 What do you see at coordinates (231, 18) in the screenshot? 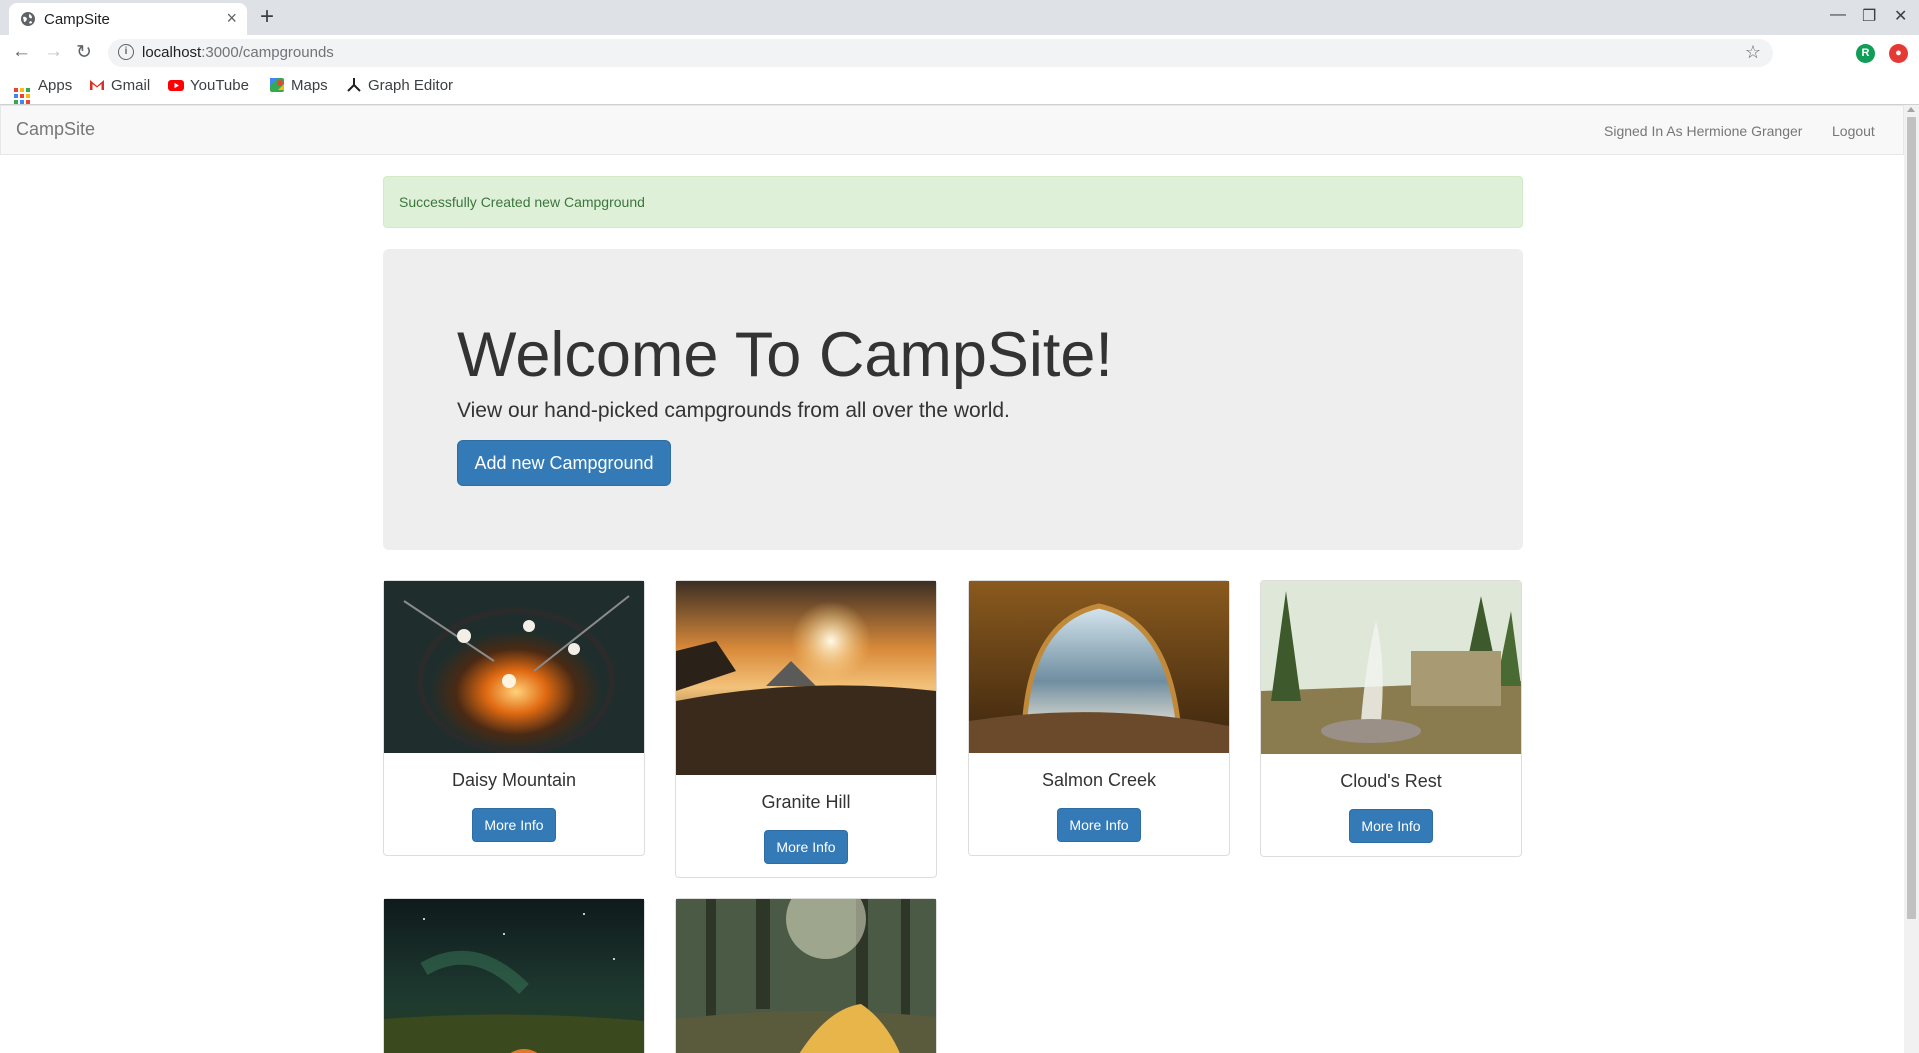
I see `tab-close-icon: ×` at bounding box center [231, 18].